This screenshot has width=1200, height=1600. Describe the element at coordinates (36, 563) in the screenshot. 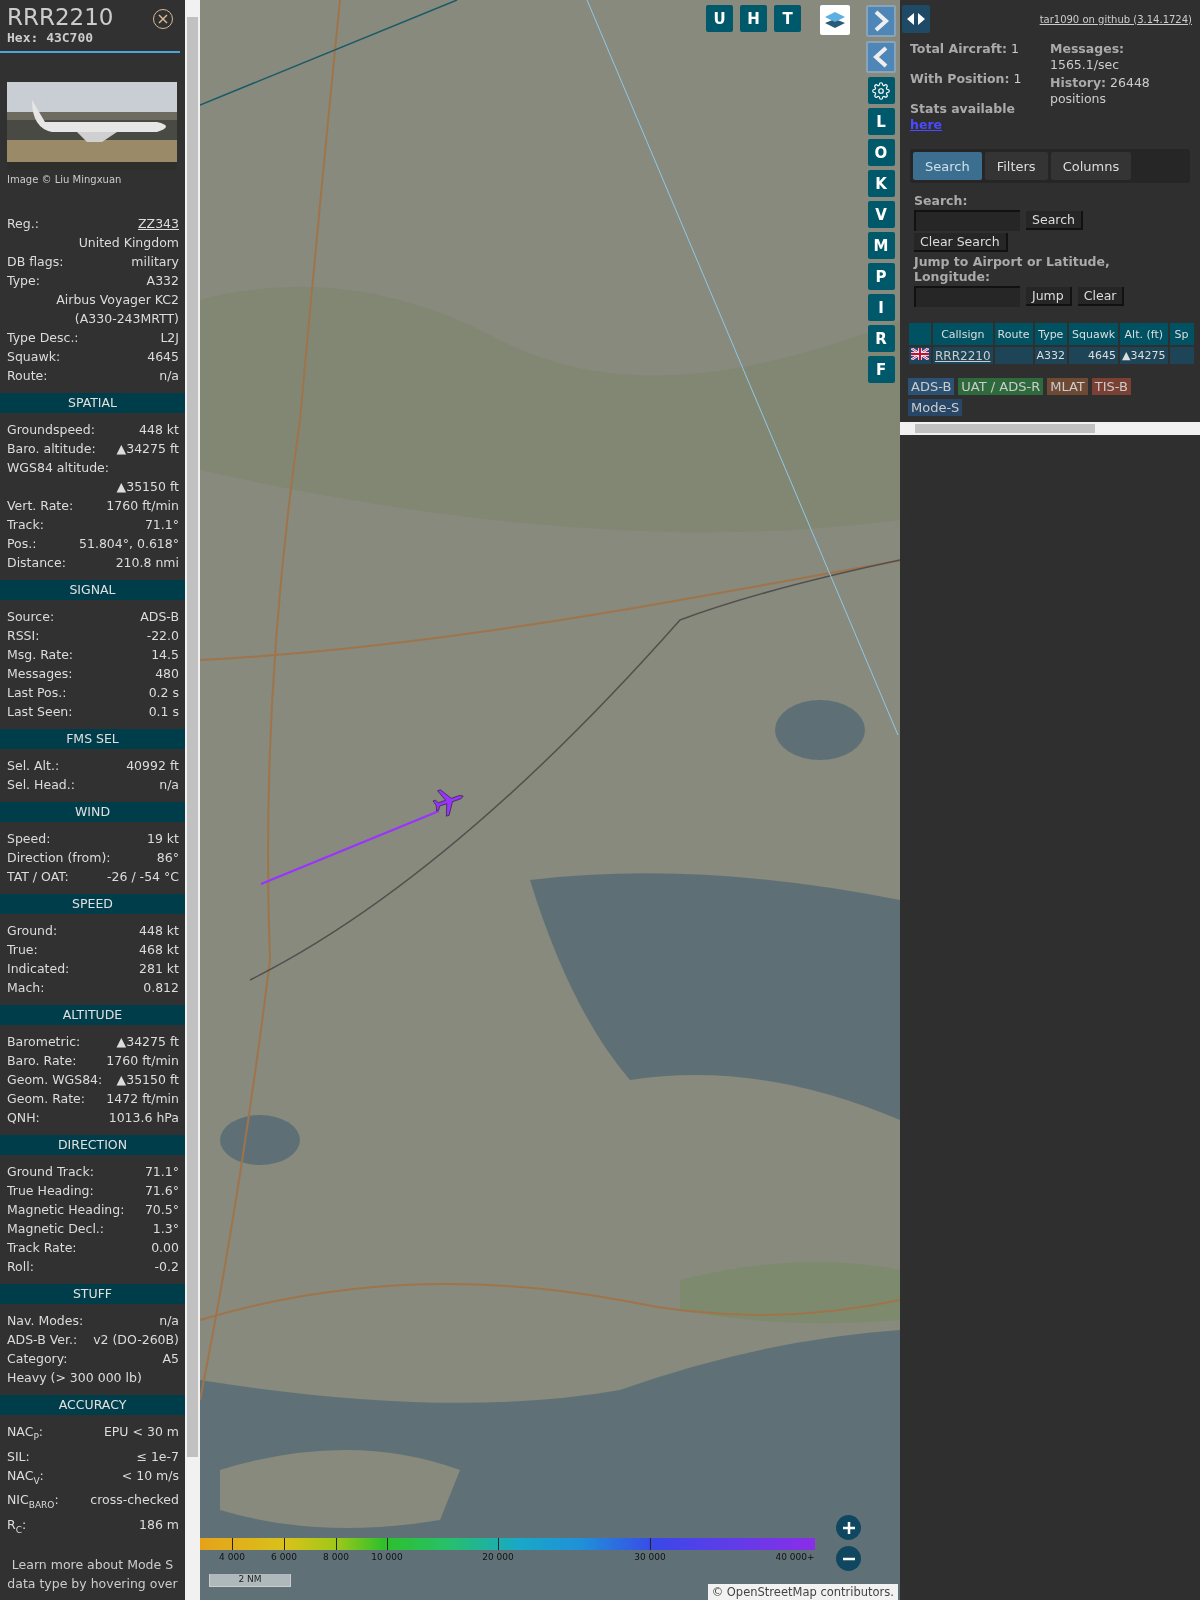

I see `field-label: Distance:` at that location.